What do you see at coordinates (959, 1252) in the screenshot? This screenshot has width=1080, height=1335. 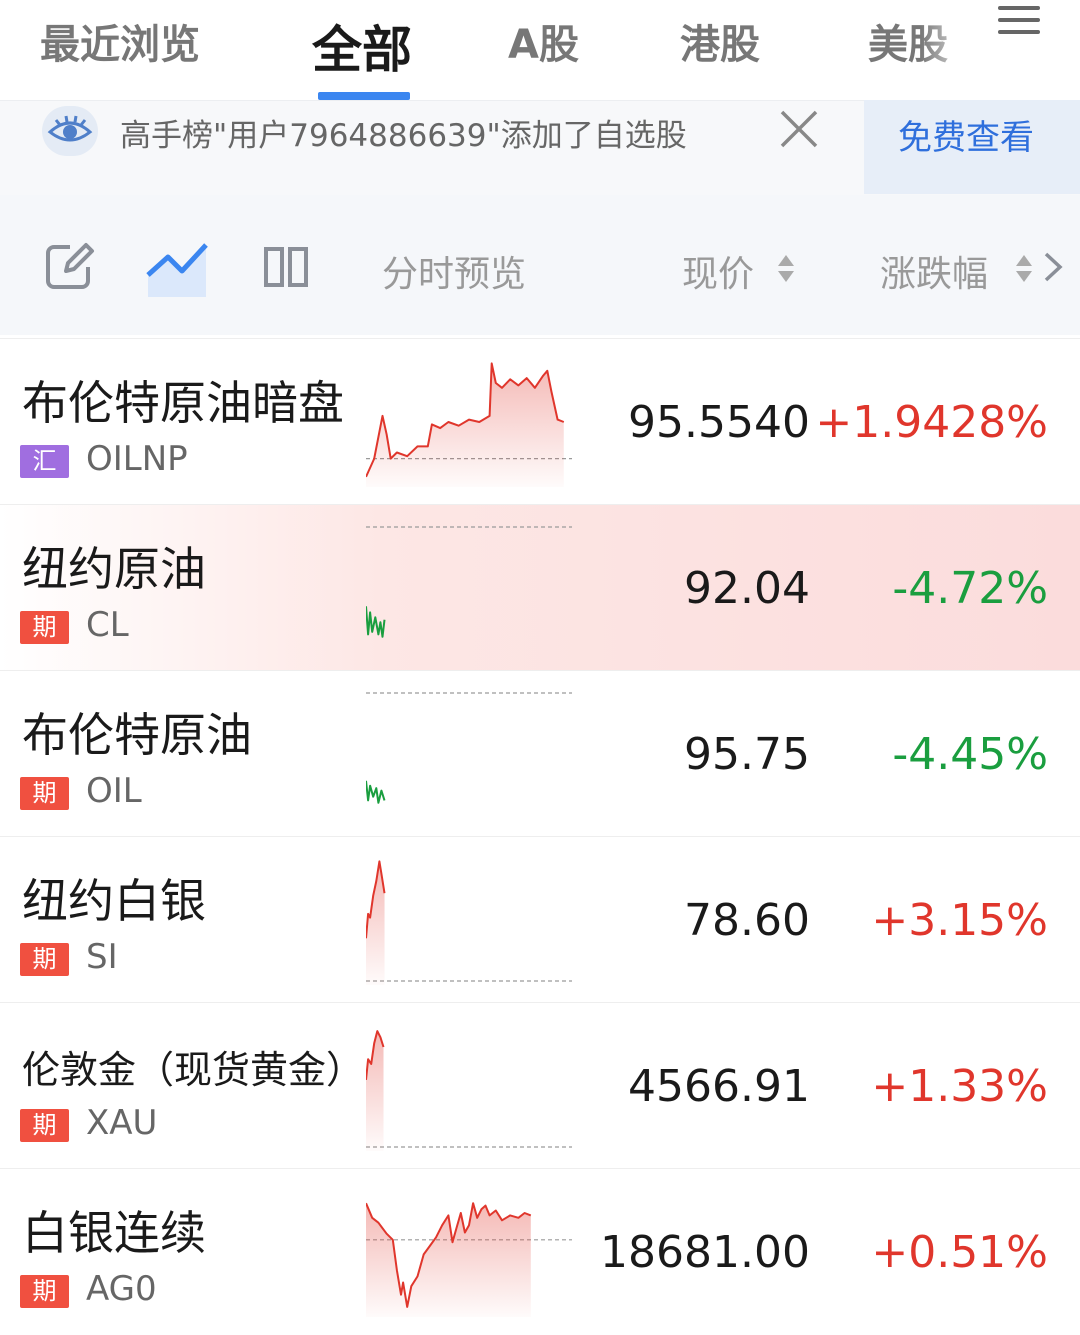 I see `price-change: +0.51%` at bounding box center [959, 1252].